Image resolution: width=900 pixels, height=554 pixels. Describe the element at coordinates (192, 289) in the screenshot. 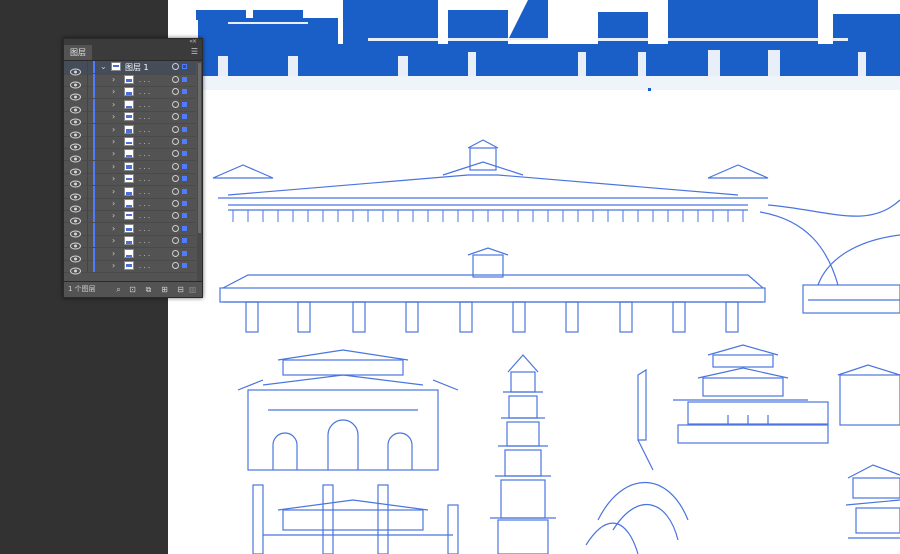

I see `delete-layer-icon: ▥` at that location.